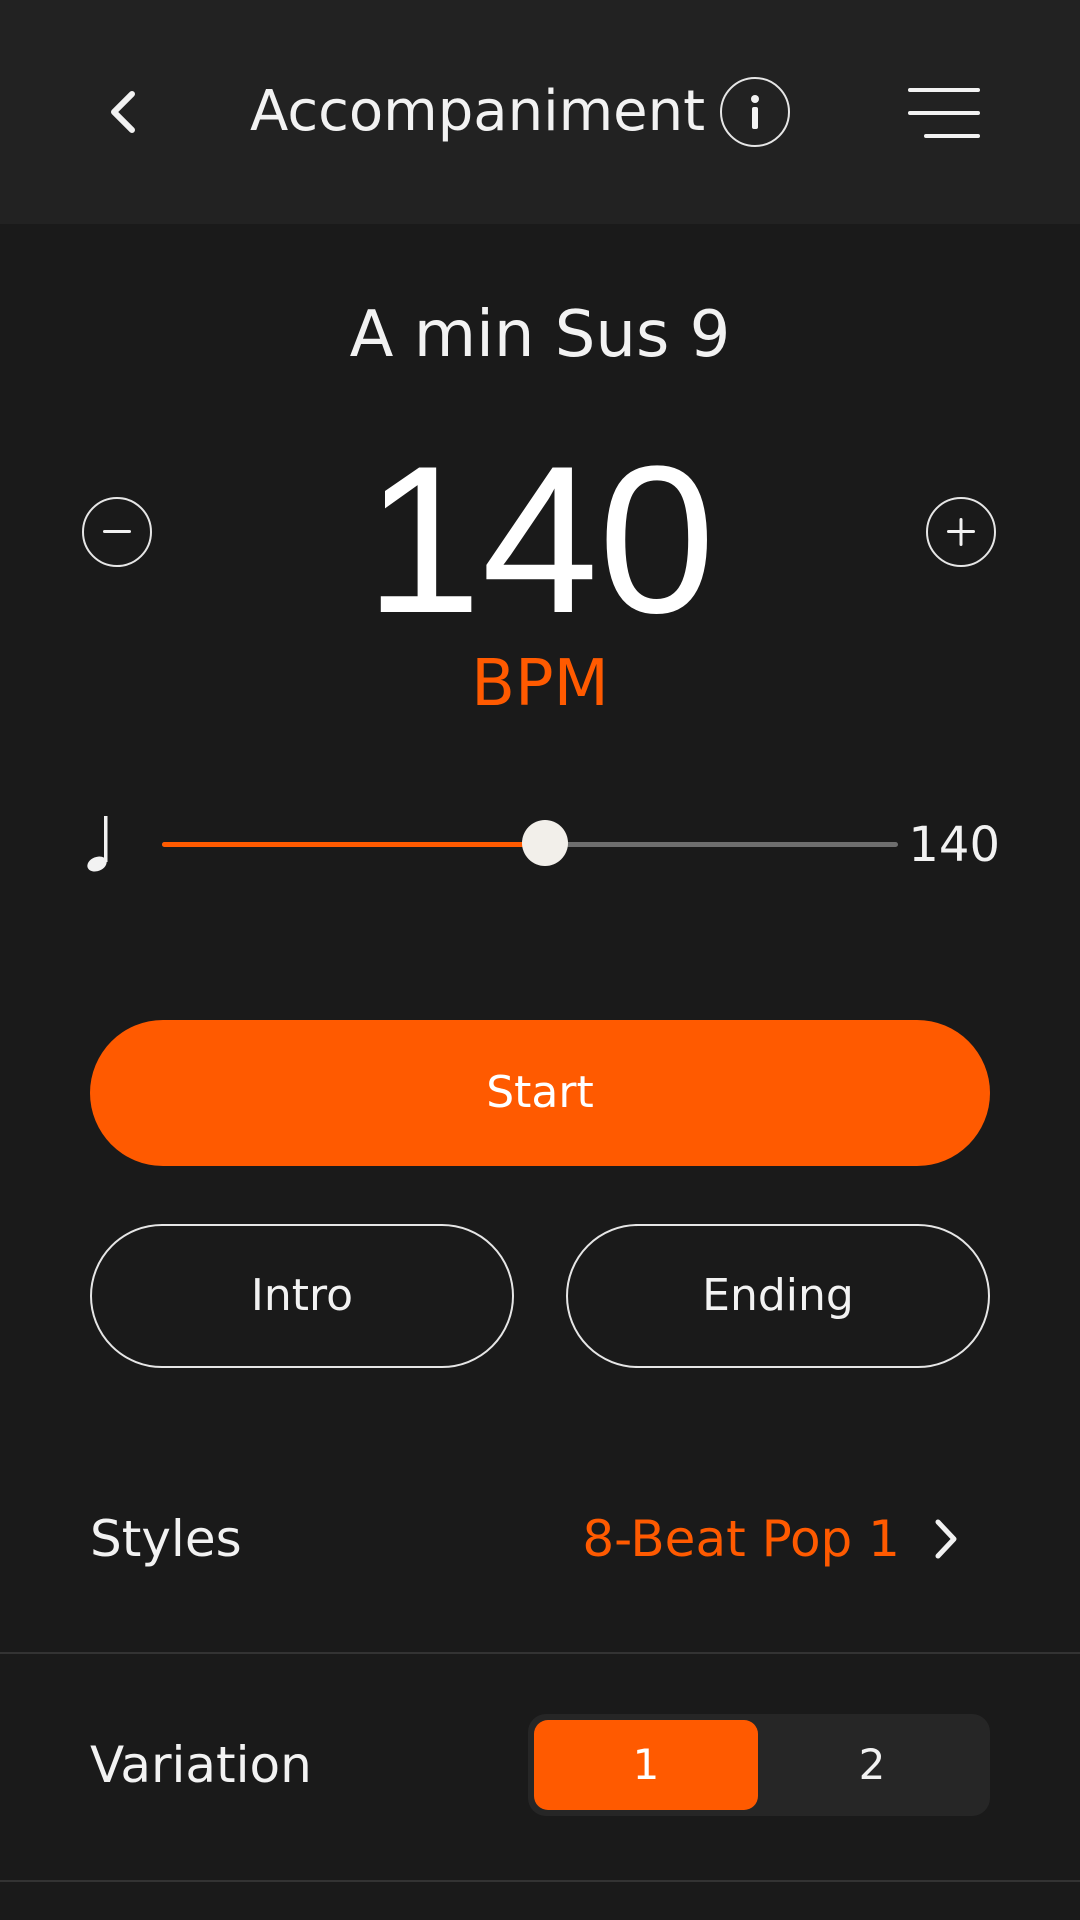 The height and width of the screenshot is (1920, 1080). I want to click on back-button, so click(126, 112).